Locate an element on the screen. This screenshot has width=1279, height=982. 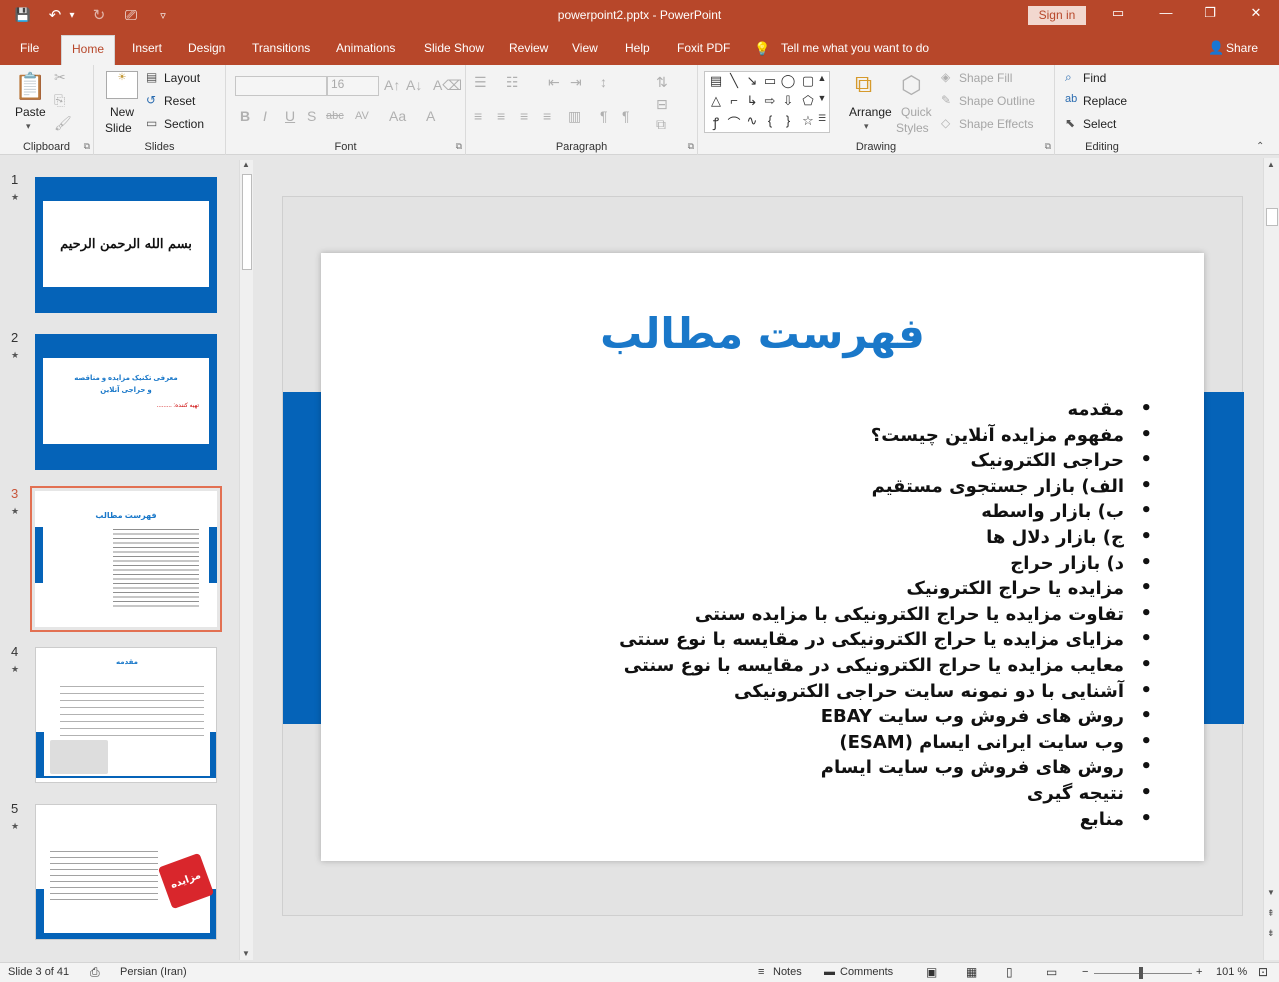
restore-button: ❐ is located at coordinates (1210, 13).